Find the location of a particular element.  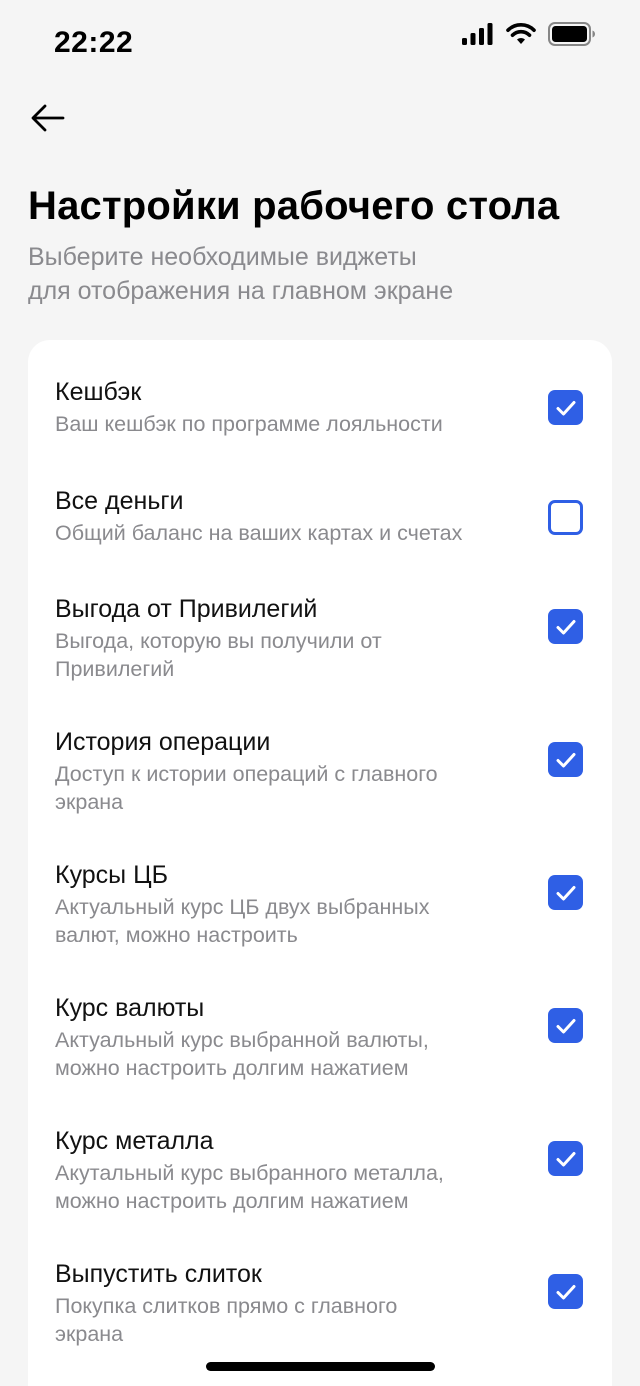

widget-checkbox-history is located at coordinates (565, 759).